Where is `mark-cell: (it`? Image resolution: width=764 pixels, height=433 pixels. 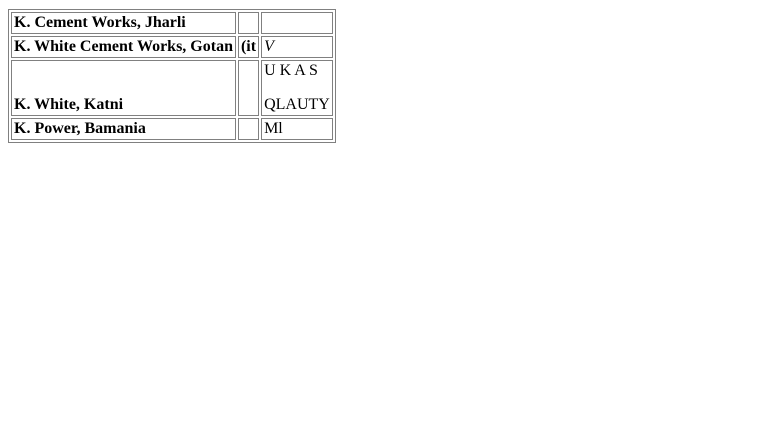
mark-cell: (it is located at coordinates (248, 47).